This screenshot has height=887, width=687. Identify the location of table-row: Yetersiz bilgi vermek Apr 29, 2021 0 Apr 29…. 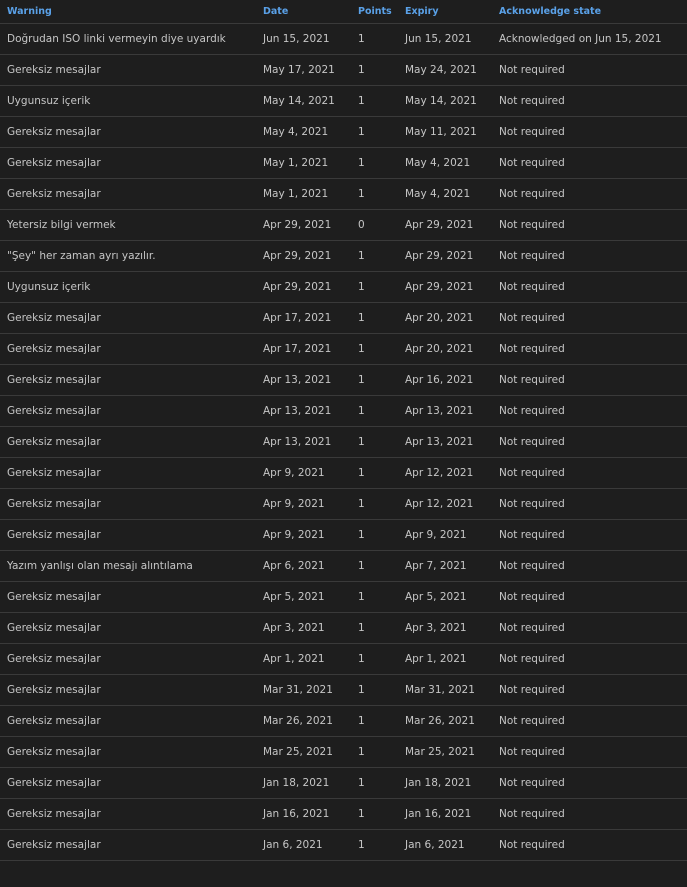
(343, 225).